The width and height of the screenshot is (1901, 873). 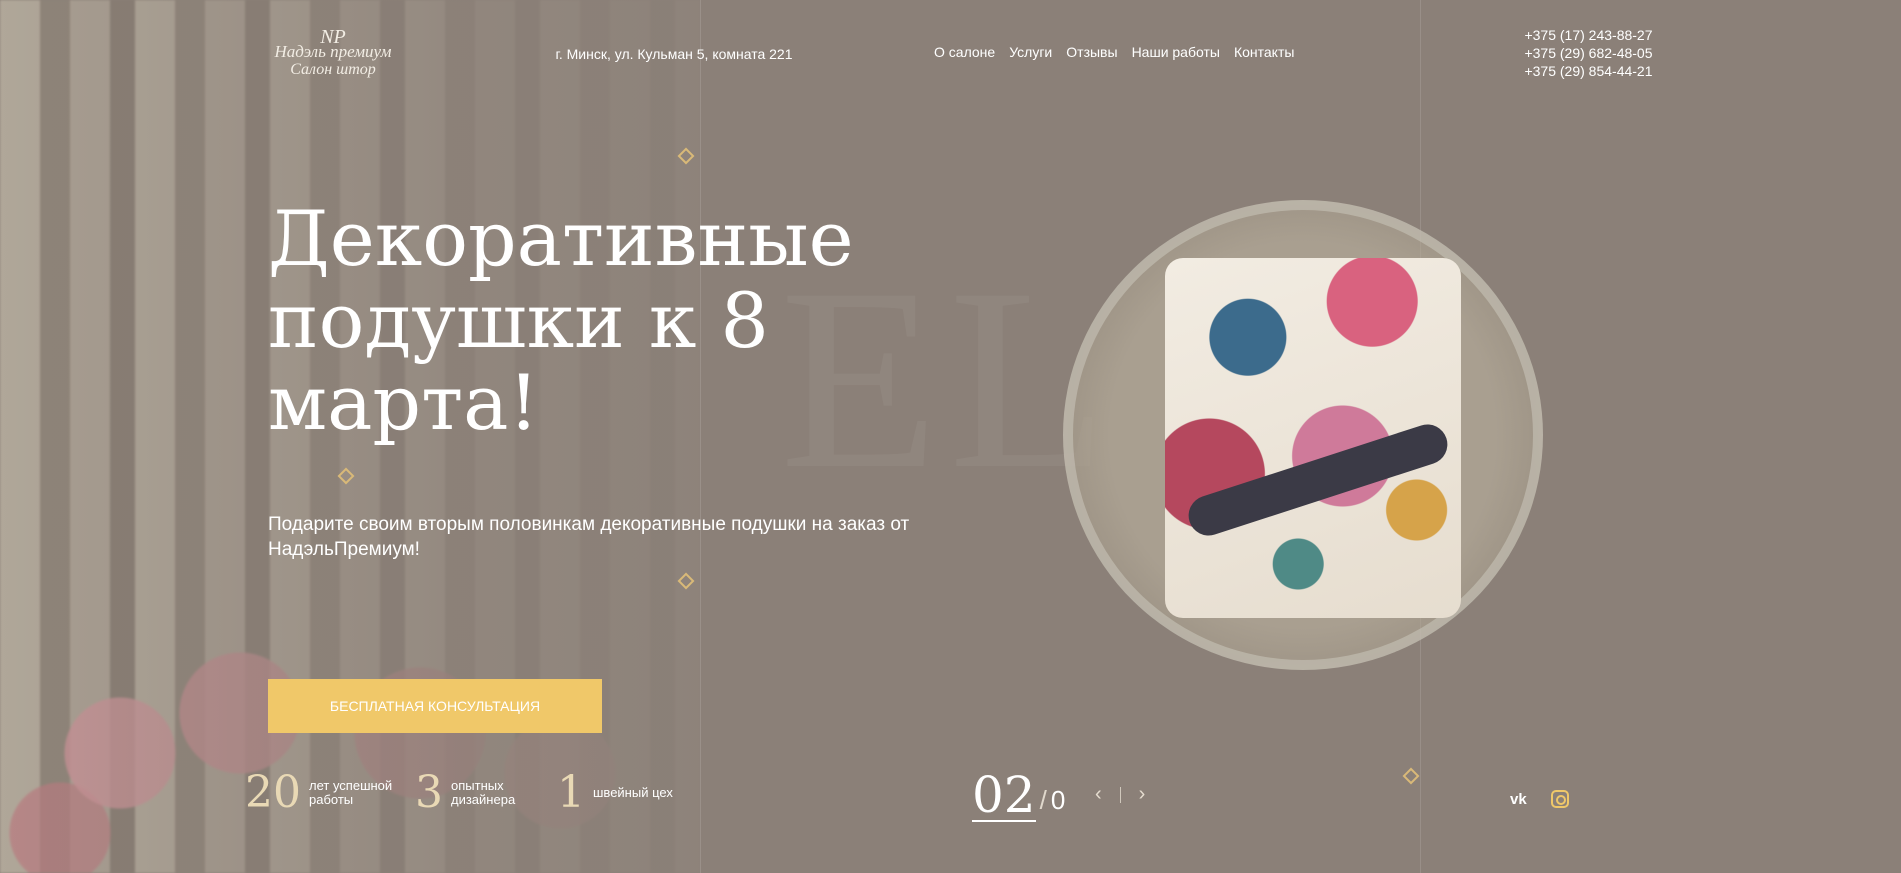 I want to click on stat-designers: 3 опытных дизайнера, so click(x=478, y=793).